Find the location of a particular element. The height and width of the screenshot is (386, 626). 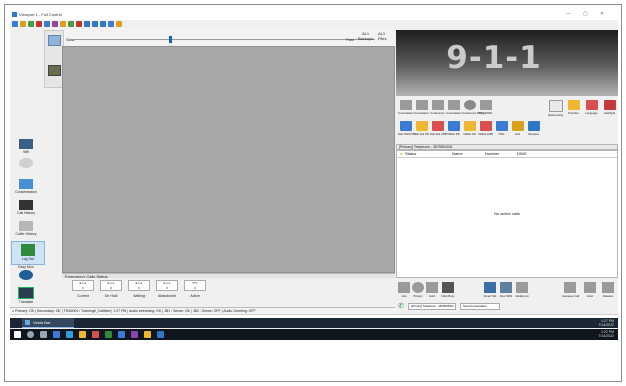

minimize-button: — is located at coordinates (568, 14).